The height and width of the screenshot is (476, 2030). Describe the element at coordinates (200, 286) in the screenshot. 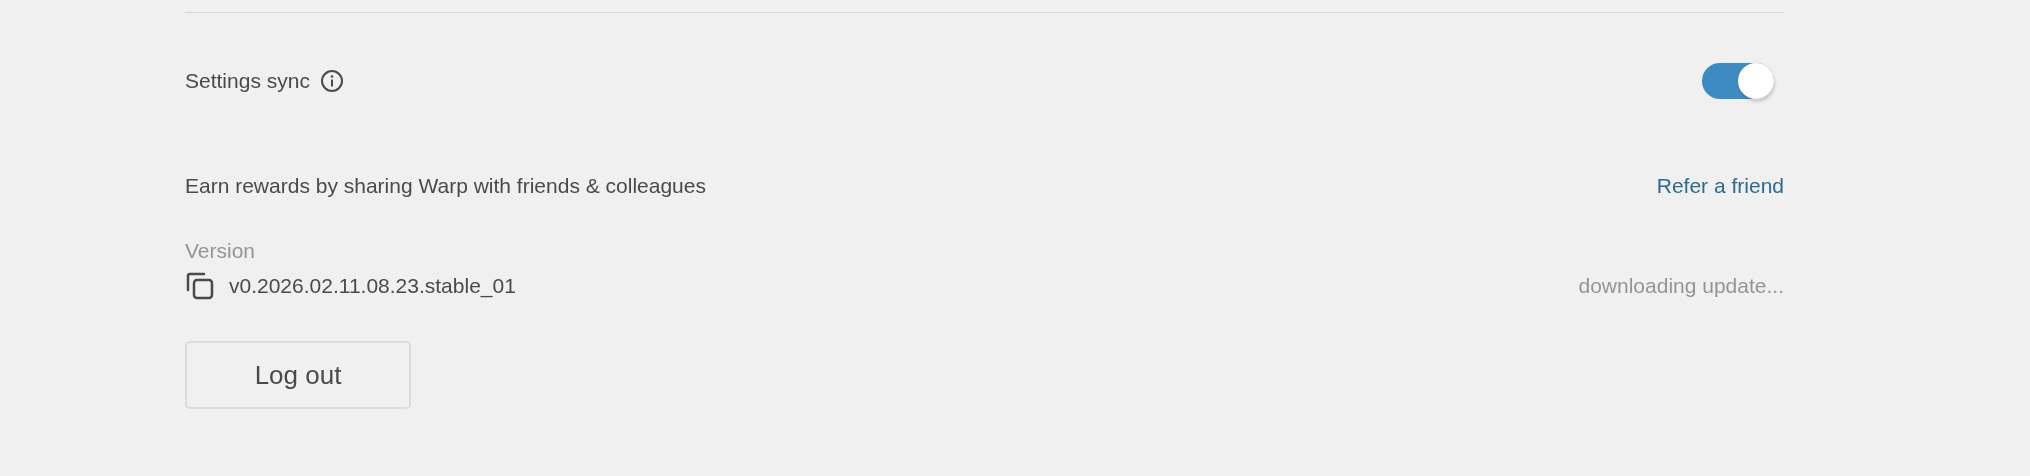

I see `copy-icon` at that location.